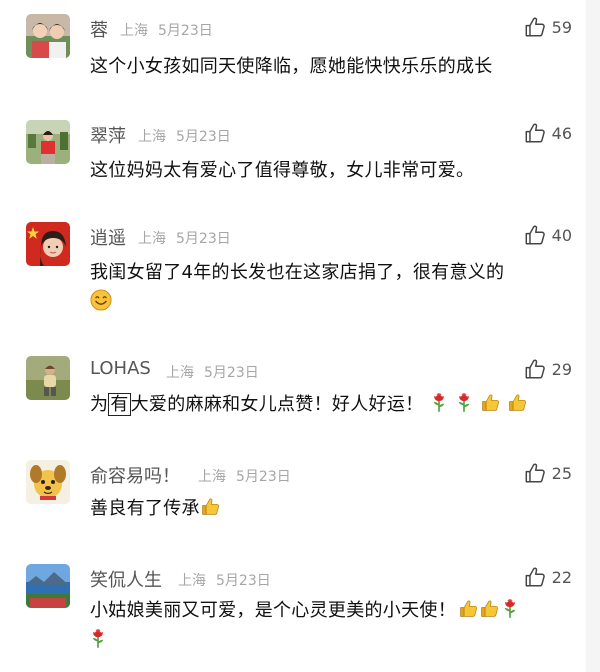 The image size is (600, 672). I want to click on like-button: 46, so click(548, 133).